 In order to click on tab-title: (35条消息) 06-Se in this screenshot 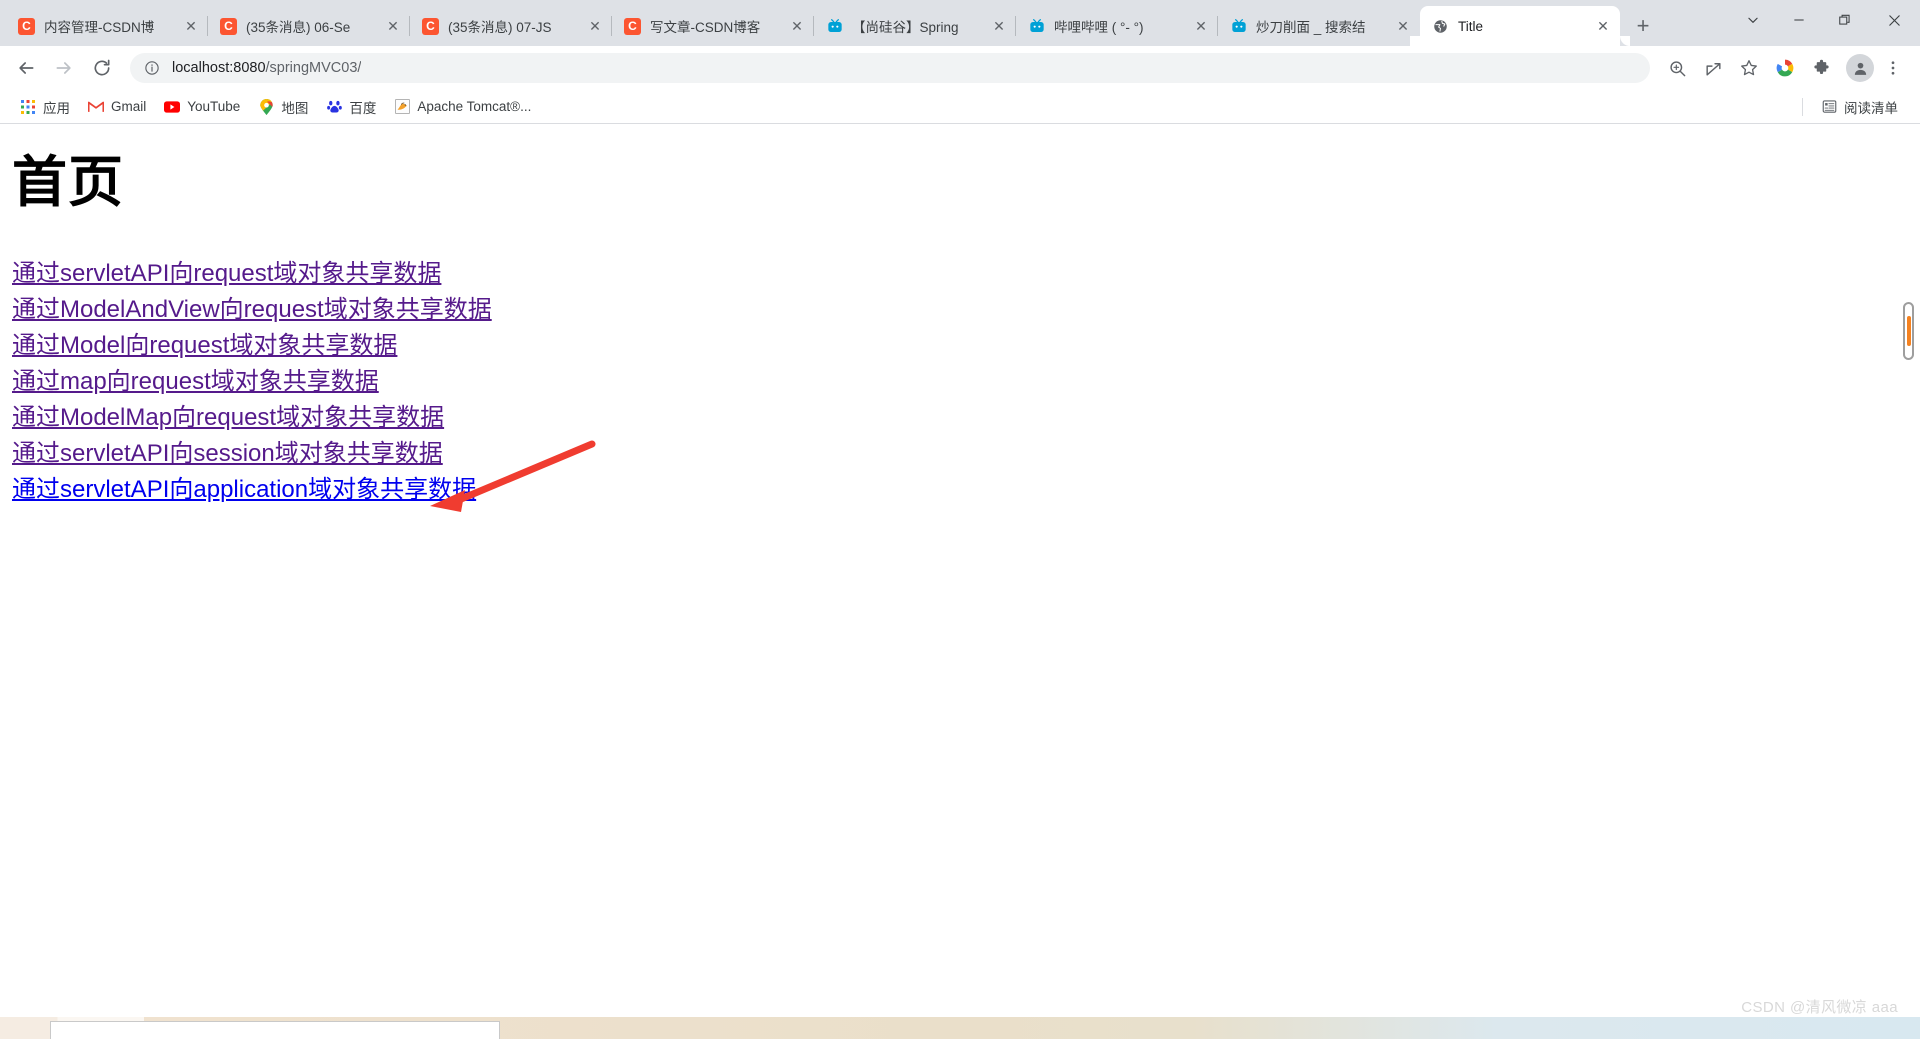, I will do `click(298, 27)`.